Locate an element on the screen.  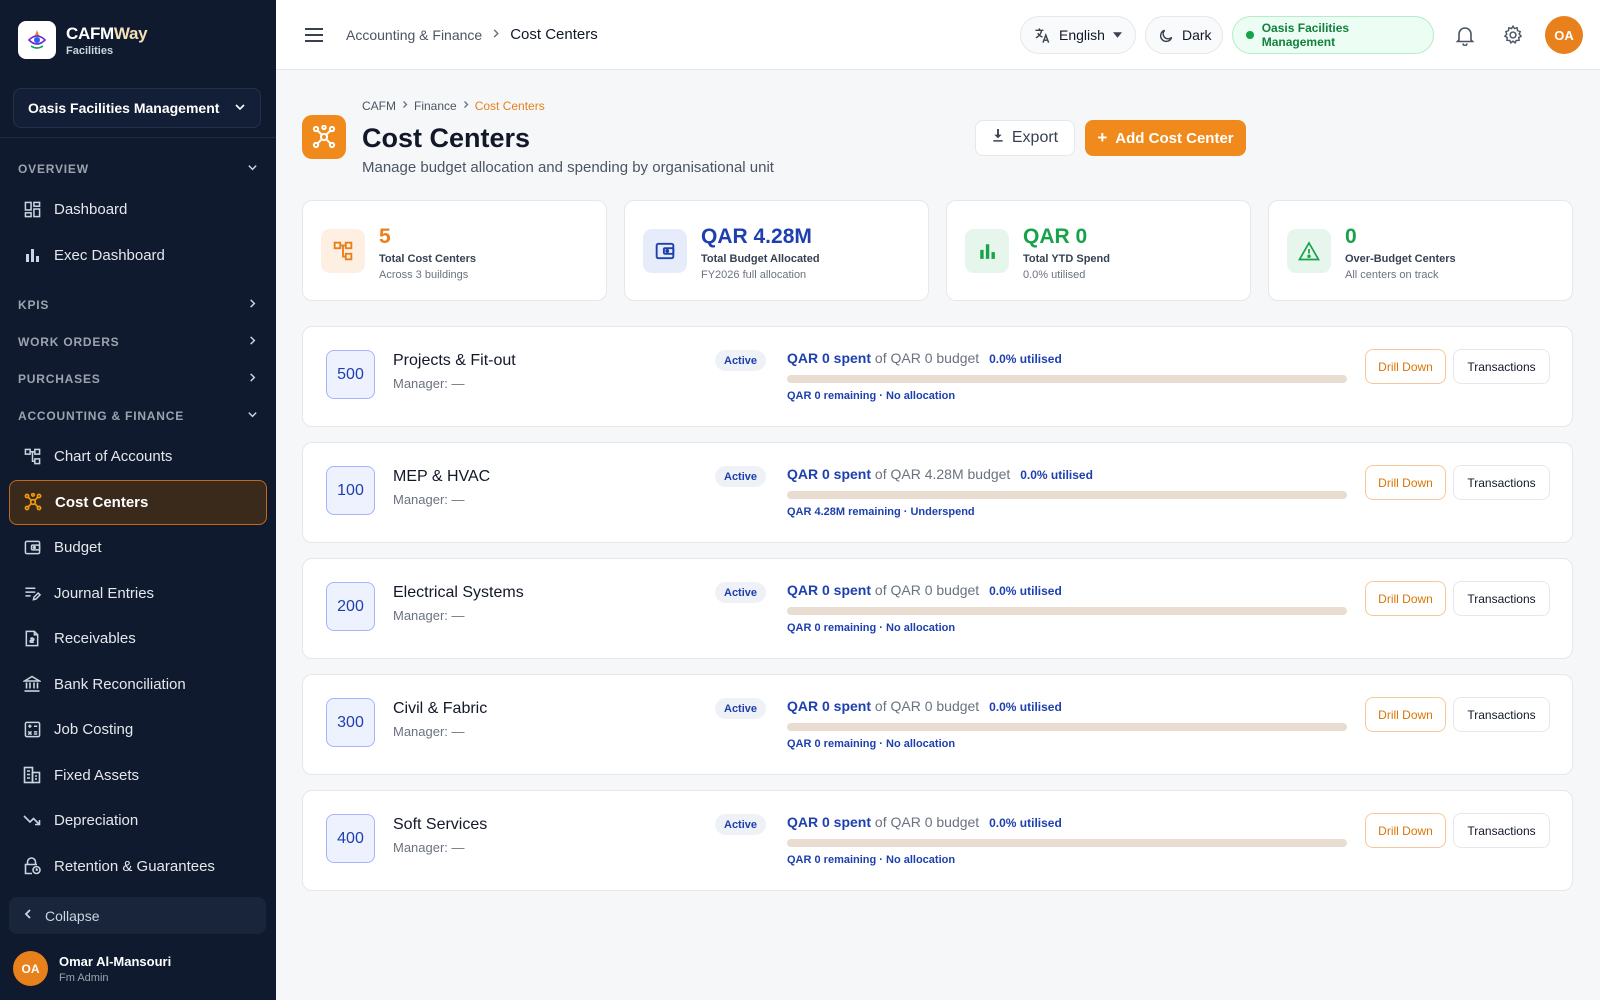
status-badge: Active is located at coordinates (741, 824).